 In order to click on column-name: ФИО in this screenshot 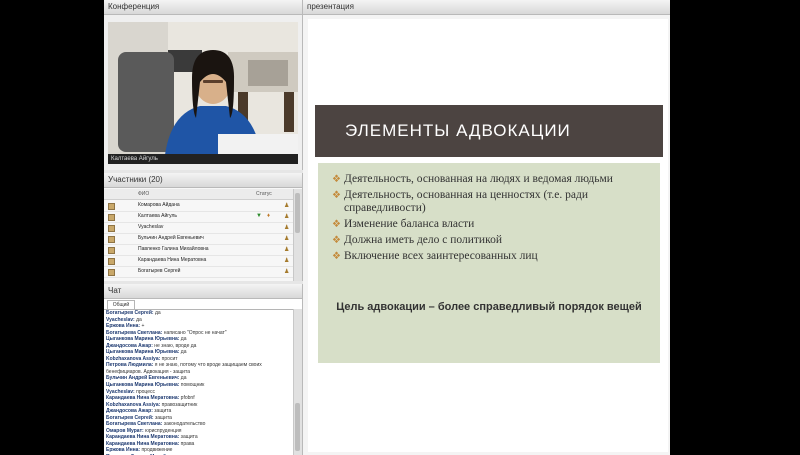, I will do `click(143, 194)`.